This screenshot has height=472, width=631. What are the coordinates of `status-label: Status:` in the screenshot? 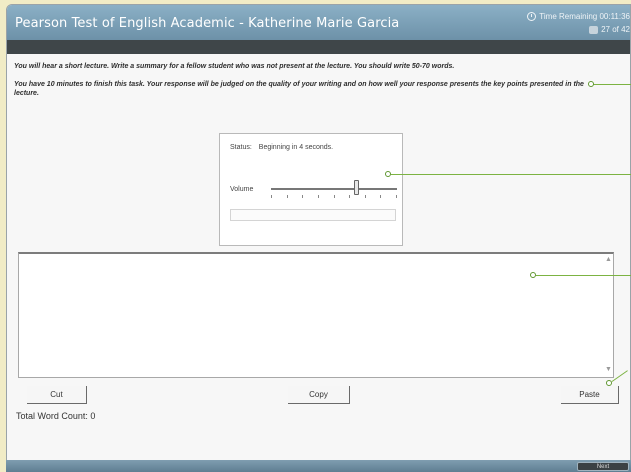 It's located at (241, 147).